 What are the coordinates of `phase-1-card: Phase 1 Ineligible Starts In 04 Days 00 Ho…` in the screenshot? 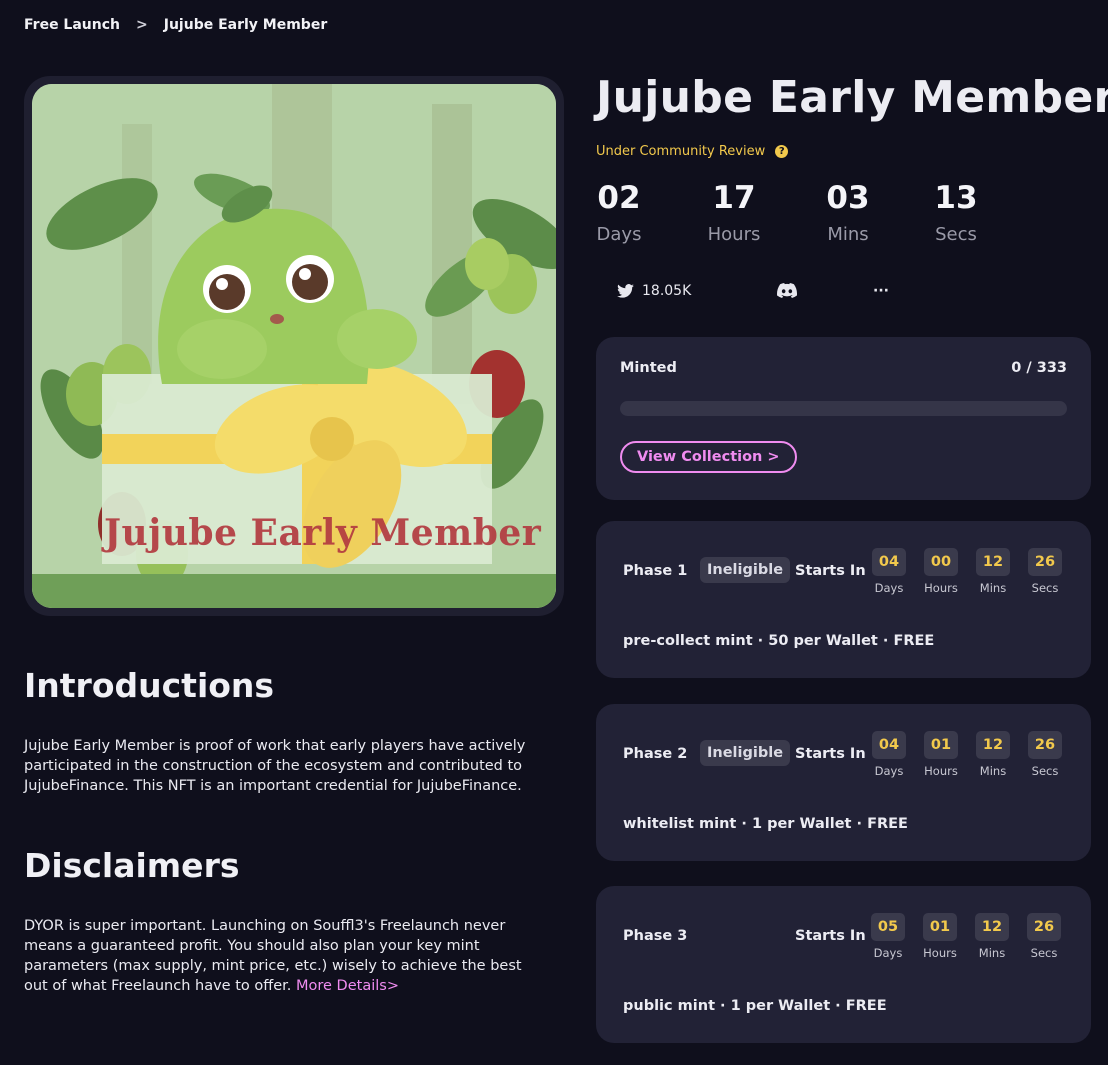 It's located at (843, 599).